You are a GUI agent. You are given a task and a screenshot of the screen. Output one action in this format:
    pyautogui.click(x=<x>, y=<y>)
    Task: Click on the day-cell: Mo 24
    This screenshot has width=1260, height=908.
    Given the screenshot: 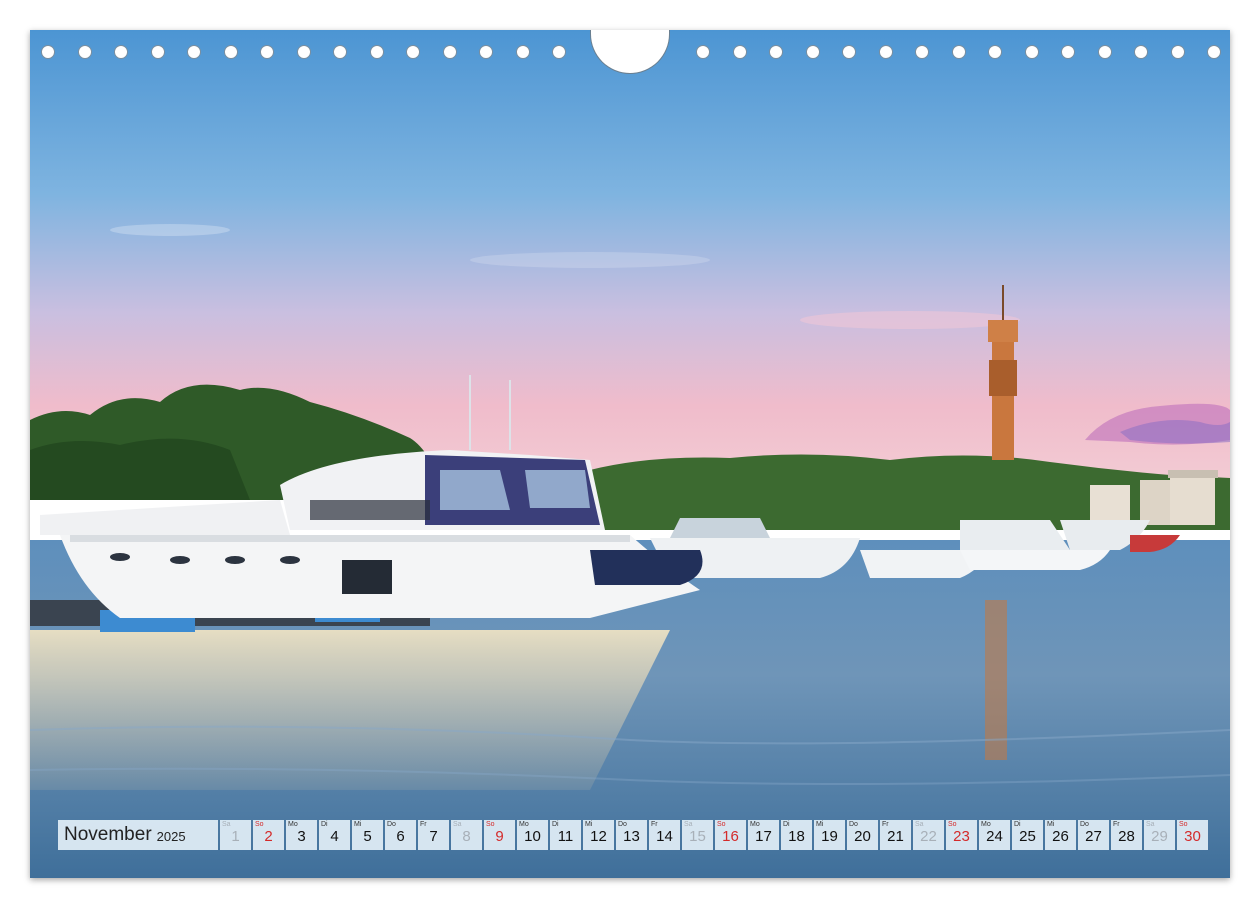 What is the action you would take?
    pyautogui.click(x=994, y=835)
    